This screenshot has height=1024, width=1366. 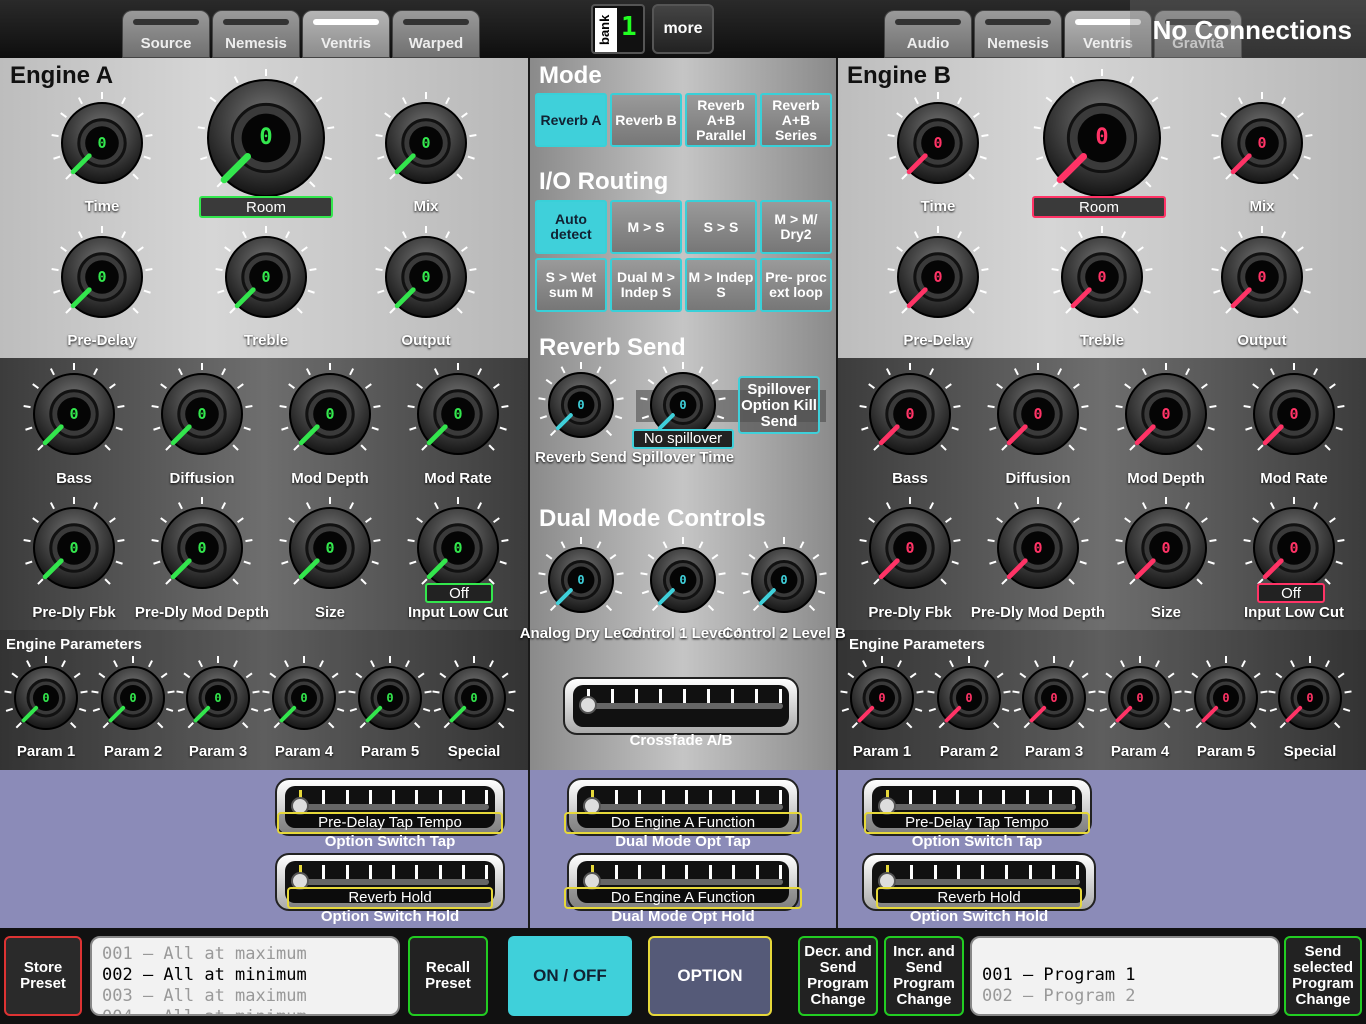 What do you see at coordinates (245, 996) in the screenshot?
I see `preset-item: 003 – All at maximum` at bounding box center [245, 996].